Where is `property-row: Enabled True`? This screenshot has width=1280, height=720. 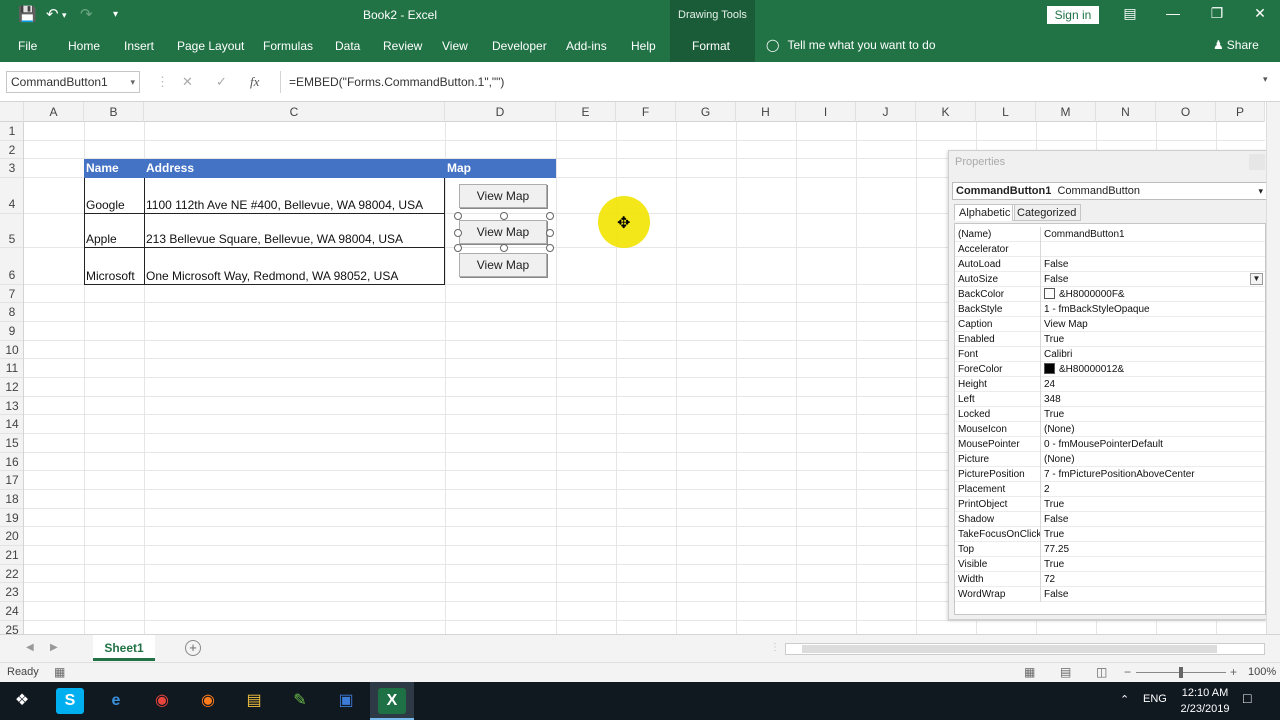
property-row: Enabled True is located at coordinates (1110, 339).